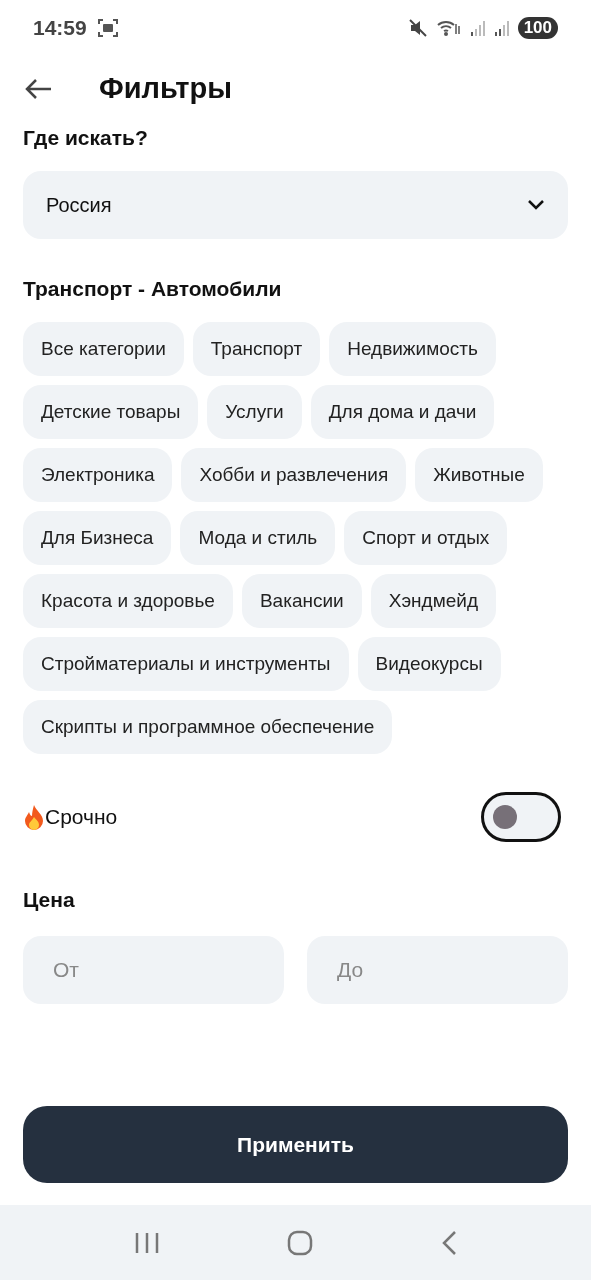 The width and height of the screenshot is (591, 1280). What do you see at coordinates (300, 1242) in the screenshot?
I see `home-icon` at bounding box center [300, 1242].